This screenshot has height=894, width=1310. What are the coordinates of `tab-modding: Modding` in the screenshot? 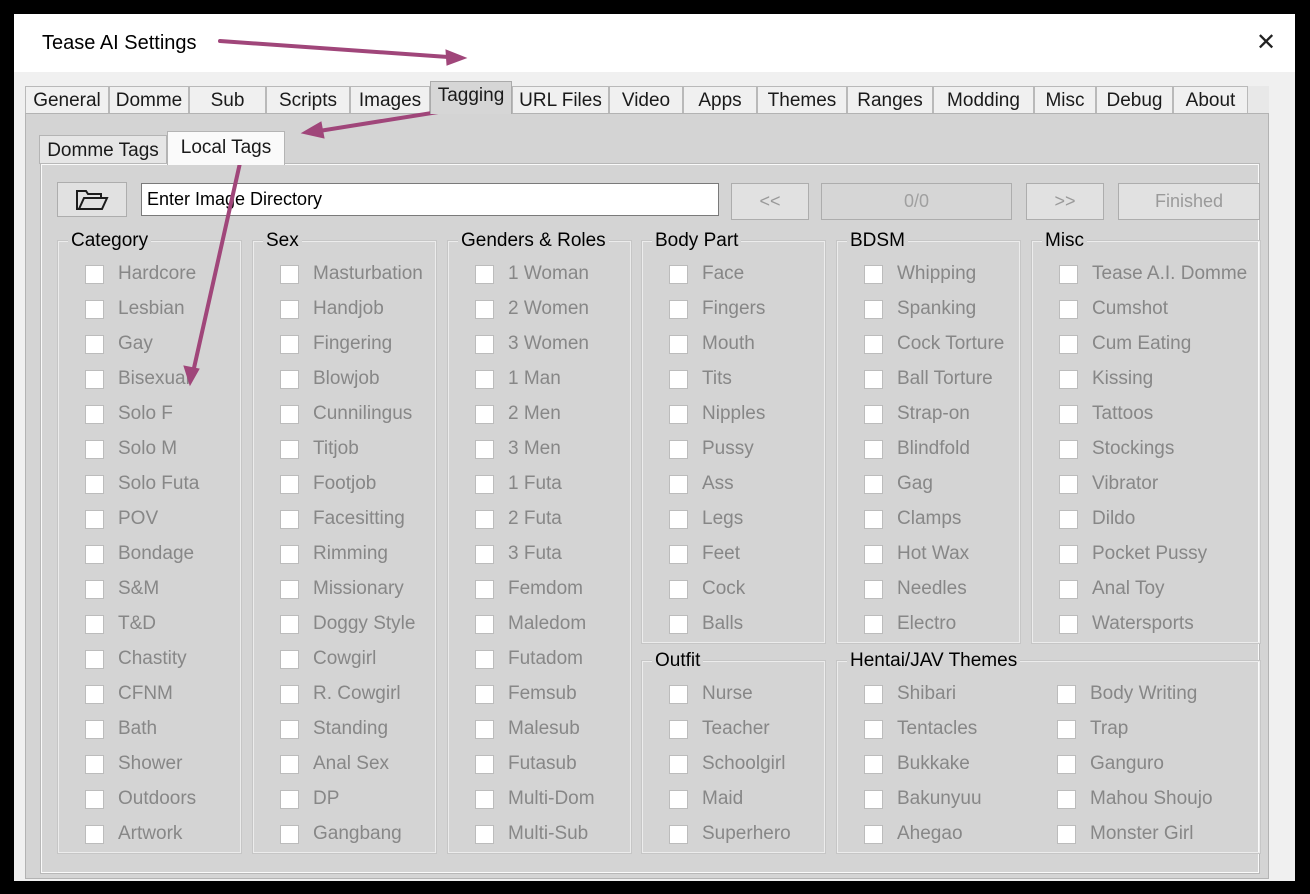 It's located at (983, 99).